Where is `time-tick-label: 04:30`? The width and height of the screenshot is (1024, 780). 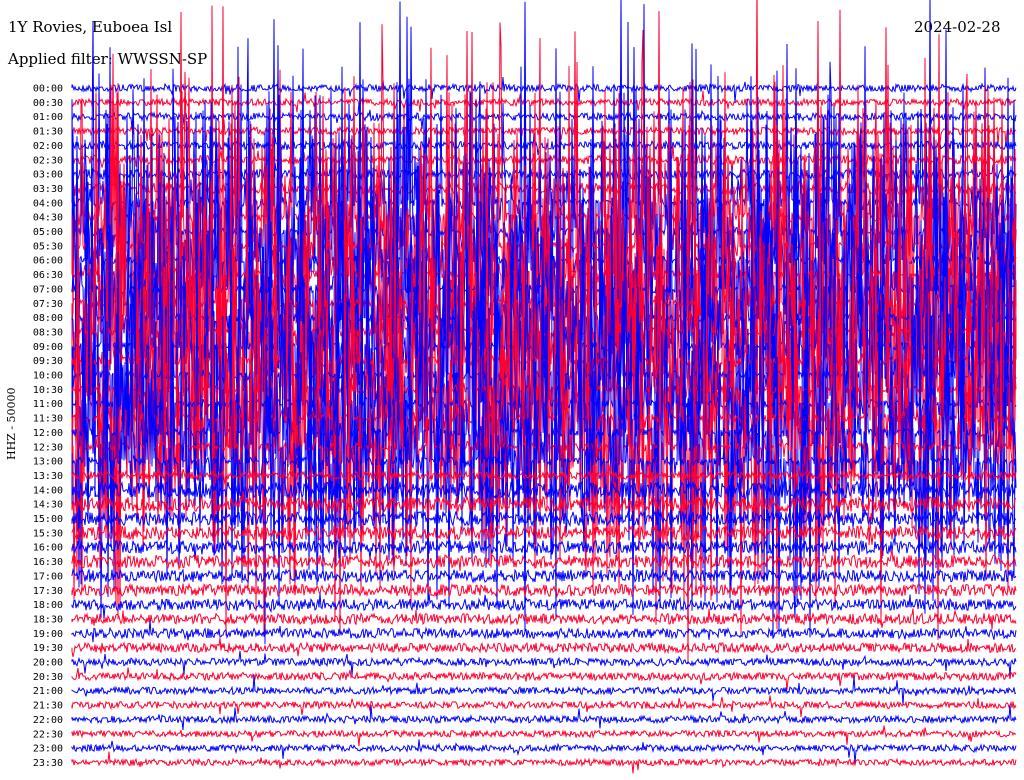
time-tick-label: 04:30 is located at coordinates (48, 218).